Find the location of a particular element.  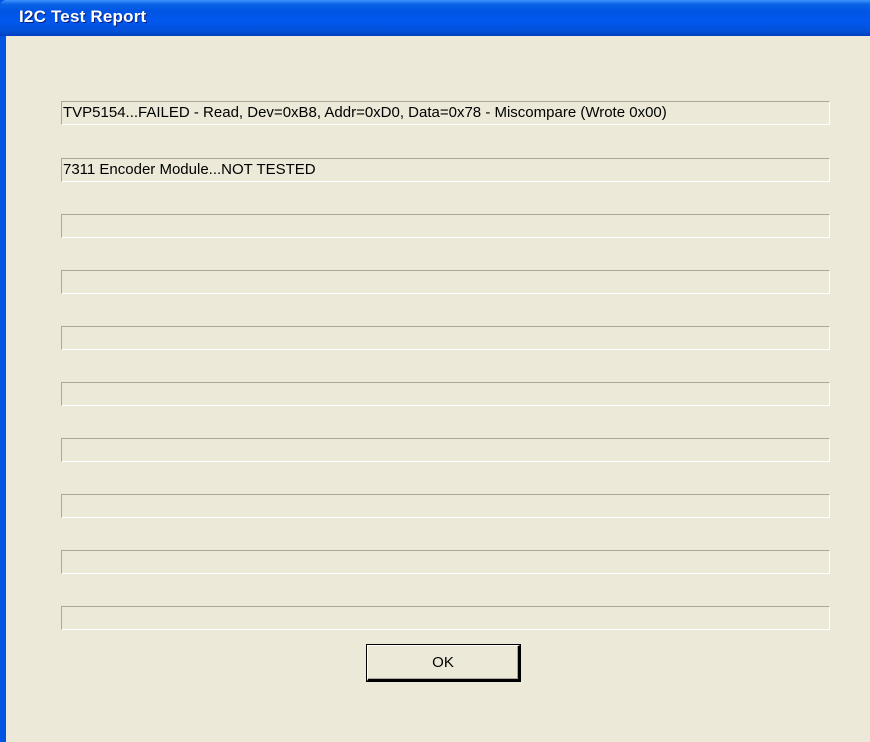

ok-button-label: OK is located at coordinates (443, 662).